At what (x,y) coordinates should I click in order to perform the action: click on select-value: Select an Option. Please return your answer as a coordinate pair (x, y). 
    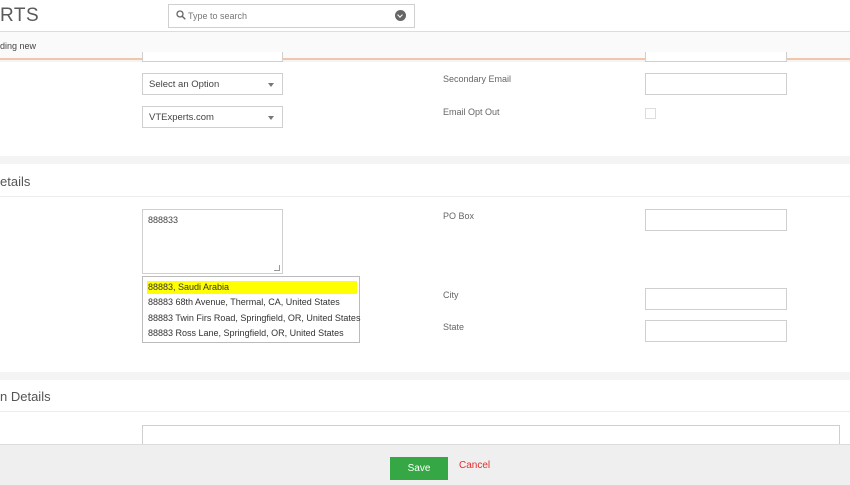
    Looking at the image, I should click on (184, 84).